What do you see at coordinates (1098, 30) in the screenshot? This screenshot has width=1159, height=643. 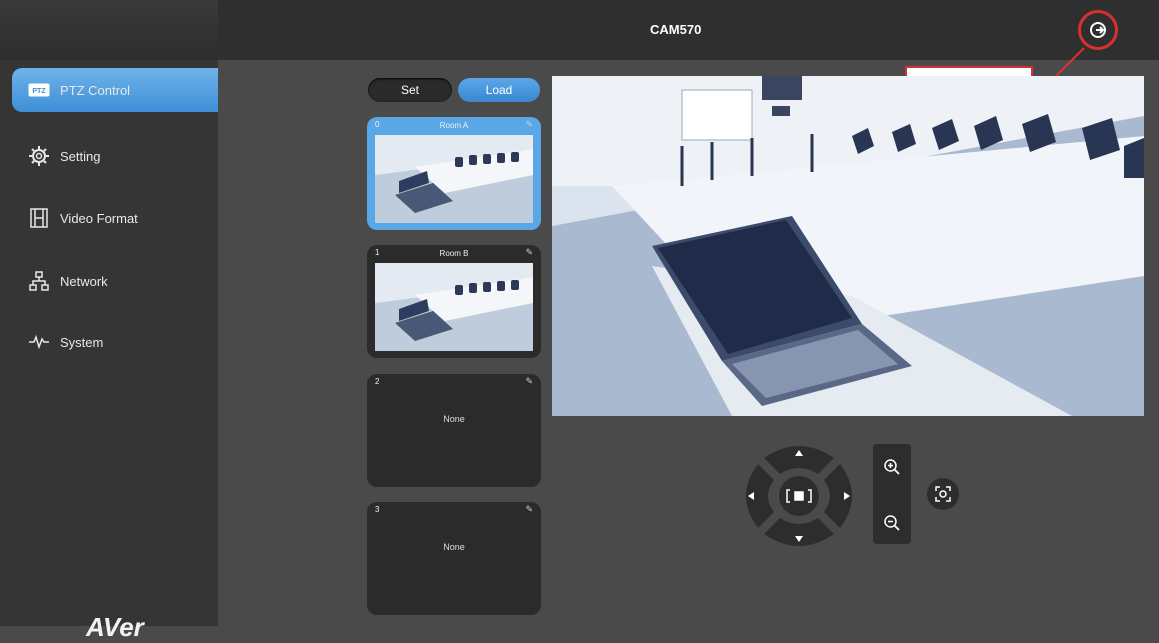 I see `logout-icon` at bounding box center [1098, 30].